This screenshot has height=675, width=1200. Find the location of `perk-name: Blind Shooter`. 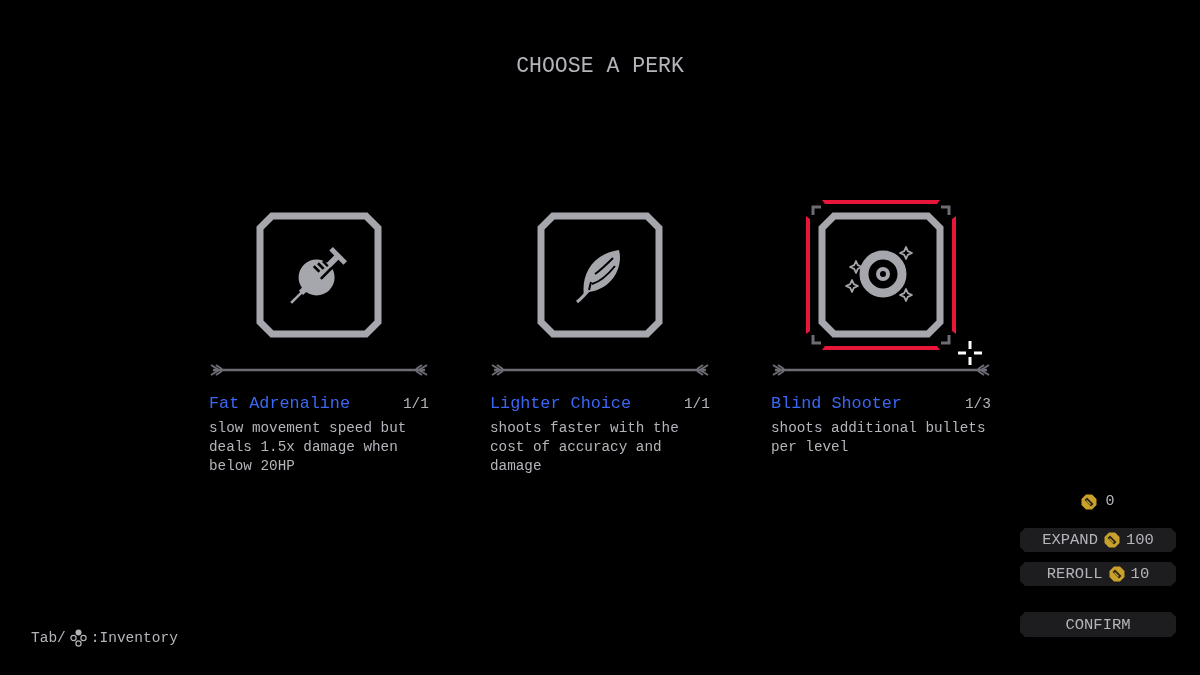

perk-name: Blind Shooter is located at coordinates (836, 404).